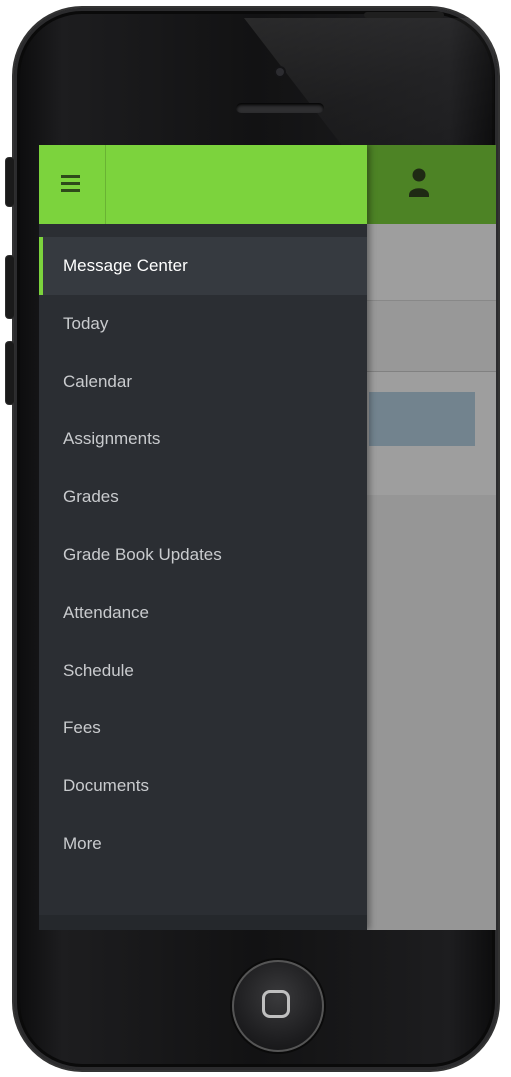 The height and width of the screenshot is (1077, 511). What do you see at coordinates (203, 728) in the screenshot?
I see `nav-item-fees: Fees` at bounding box center [203, 728].